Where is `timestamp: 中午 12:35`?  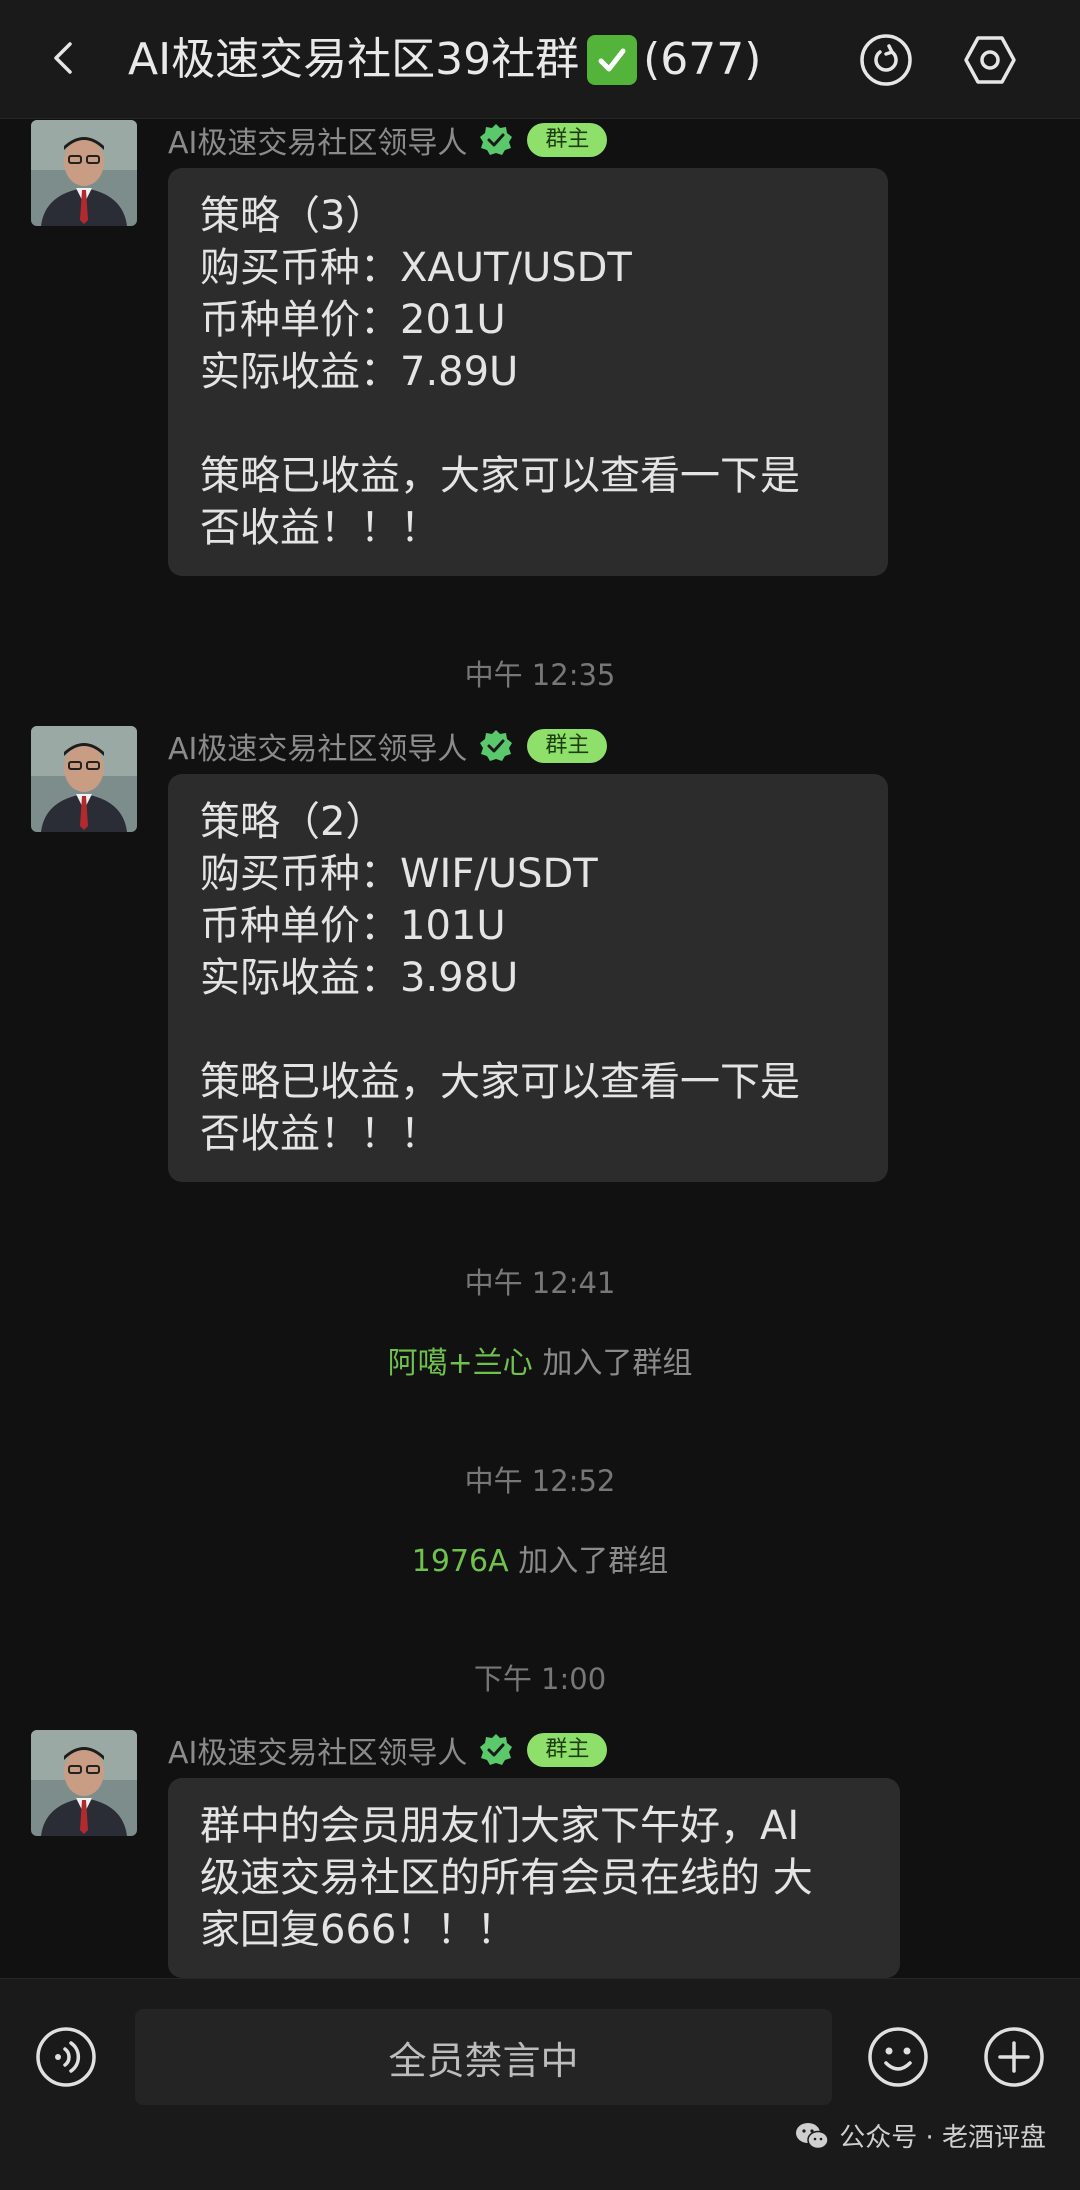 timestamp: 中午 12:35 is located at coordinates (540, 675).